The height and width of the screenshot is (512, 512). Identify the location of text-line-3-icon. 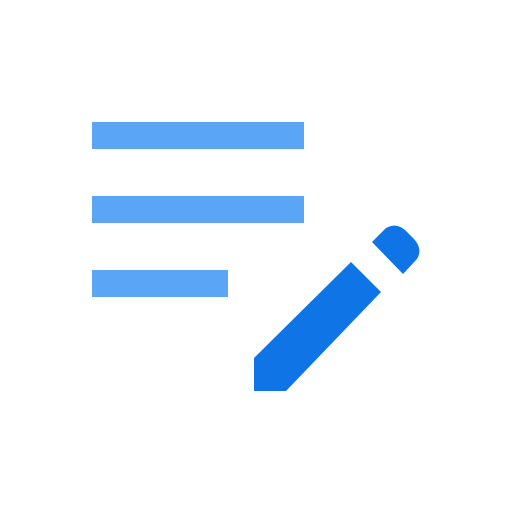
(160, 283).